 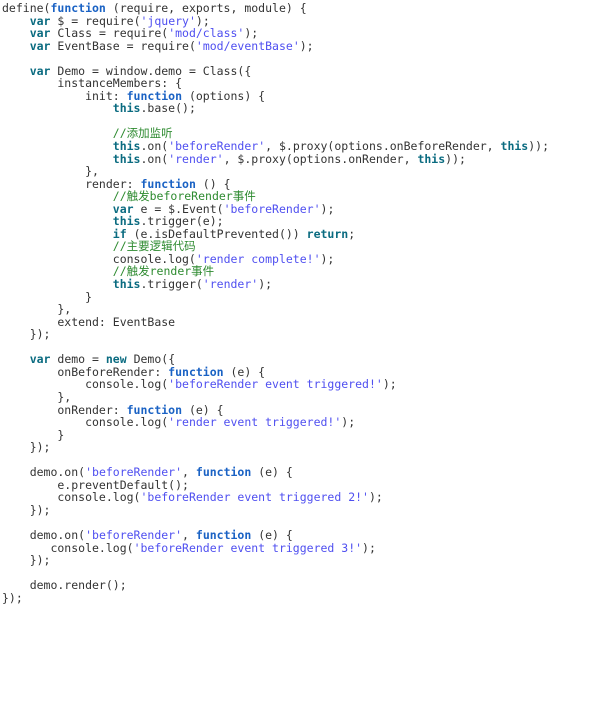 I want to click on code-token-str: 'beforeRender', so click(x=272, y=208).